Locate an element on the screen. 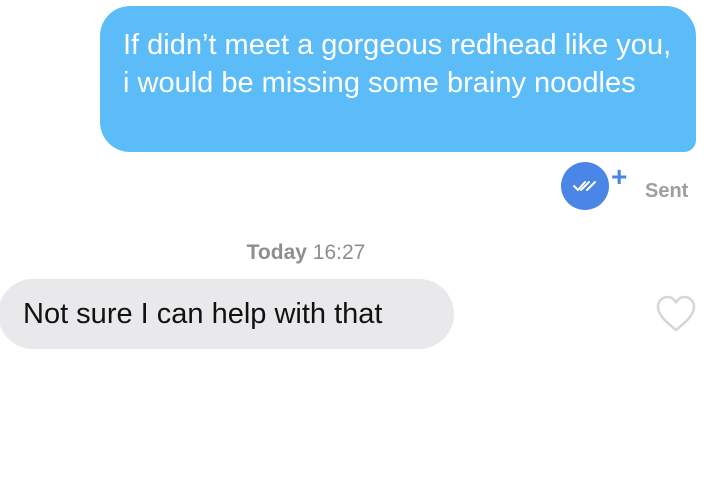  double-check-icon is located at coordinates (584, 186).